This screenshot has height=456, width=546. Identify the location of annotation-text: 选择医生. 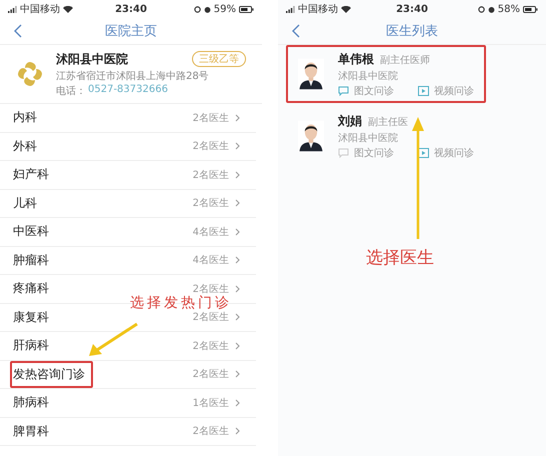
(400, 258).